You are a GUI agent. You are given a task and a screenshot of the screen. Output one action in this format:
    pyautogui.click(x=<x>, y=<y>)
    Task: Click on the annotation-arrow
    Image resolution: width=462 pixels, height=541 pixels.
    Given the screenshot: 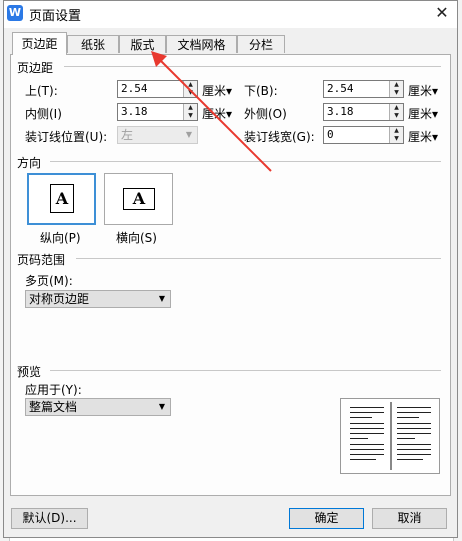 What is the action you would take?
    pyautogui.click(x=211, y=111)
    